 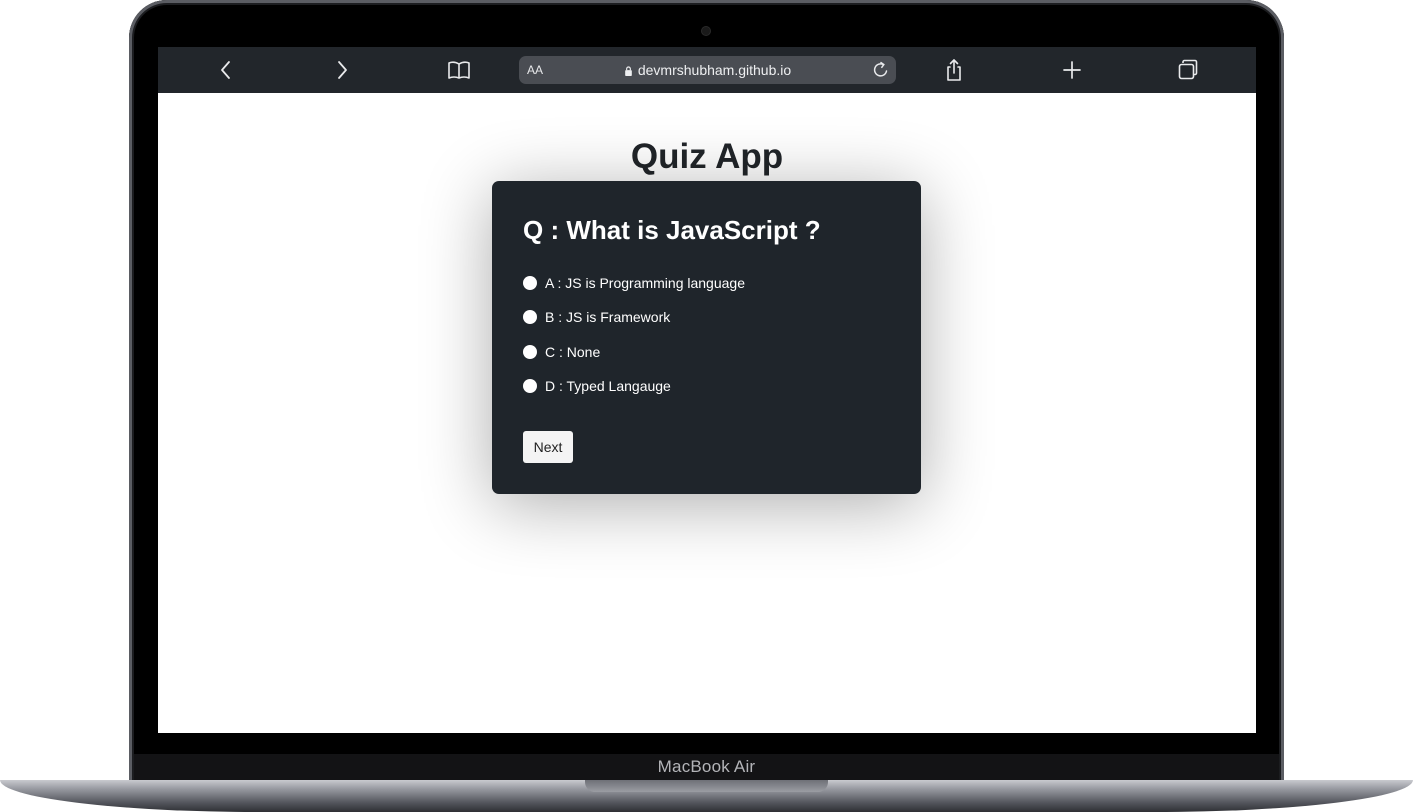 I want to click on browser-toolbar: AA devmrshubham.github.io, so click(x=707, y=70).